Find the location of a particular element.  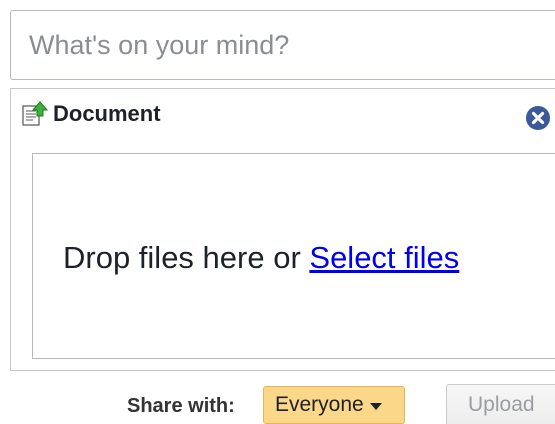

document-title: Document is located at coordinates (107, 113).